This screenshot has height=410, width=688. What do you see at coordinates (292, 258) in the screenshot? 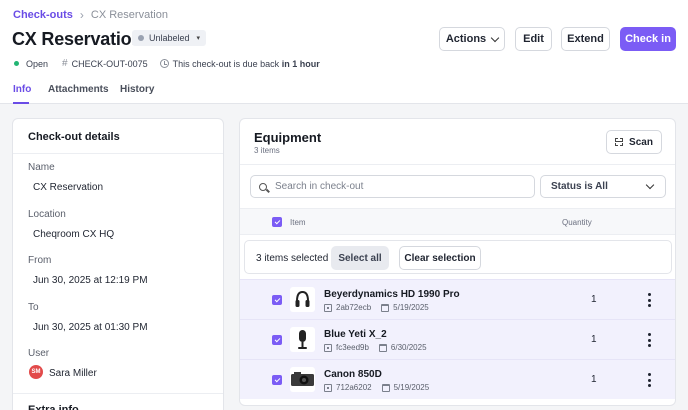
I see `selected-count-text: 3 items selected` at bounding box center [292, 258].